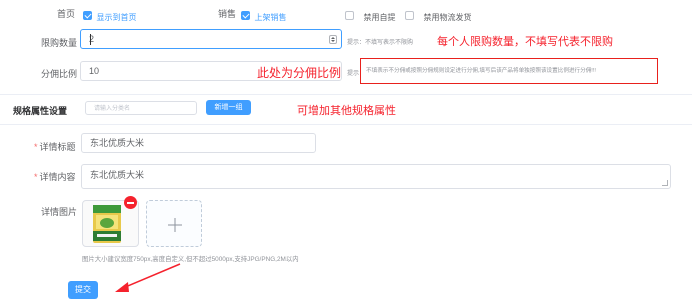 The image size is (692, 304). What do you see at coordinates (57, 147) in the screenshot?
I see `detail-title-label-text: 详情标题` at bounding box center [57, 147].